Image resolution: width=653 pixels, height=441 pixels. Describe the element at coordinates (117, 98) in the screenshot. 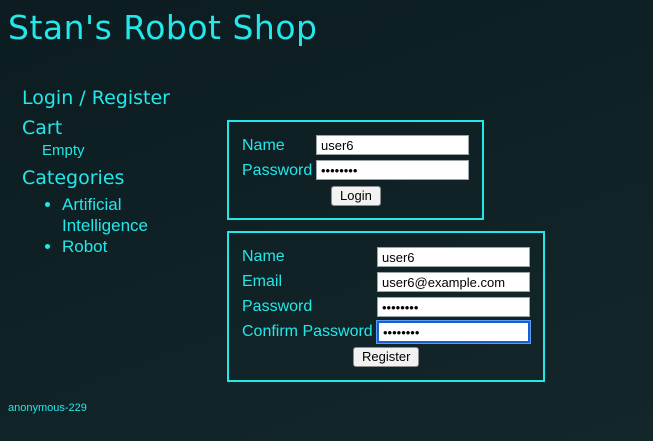

I see `login-register-link: Login / Register` at that location.